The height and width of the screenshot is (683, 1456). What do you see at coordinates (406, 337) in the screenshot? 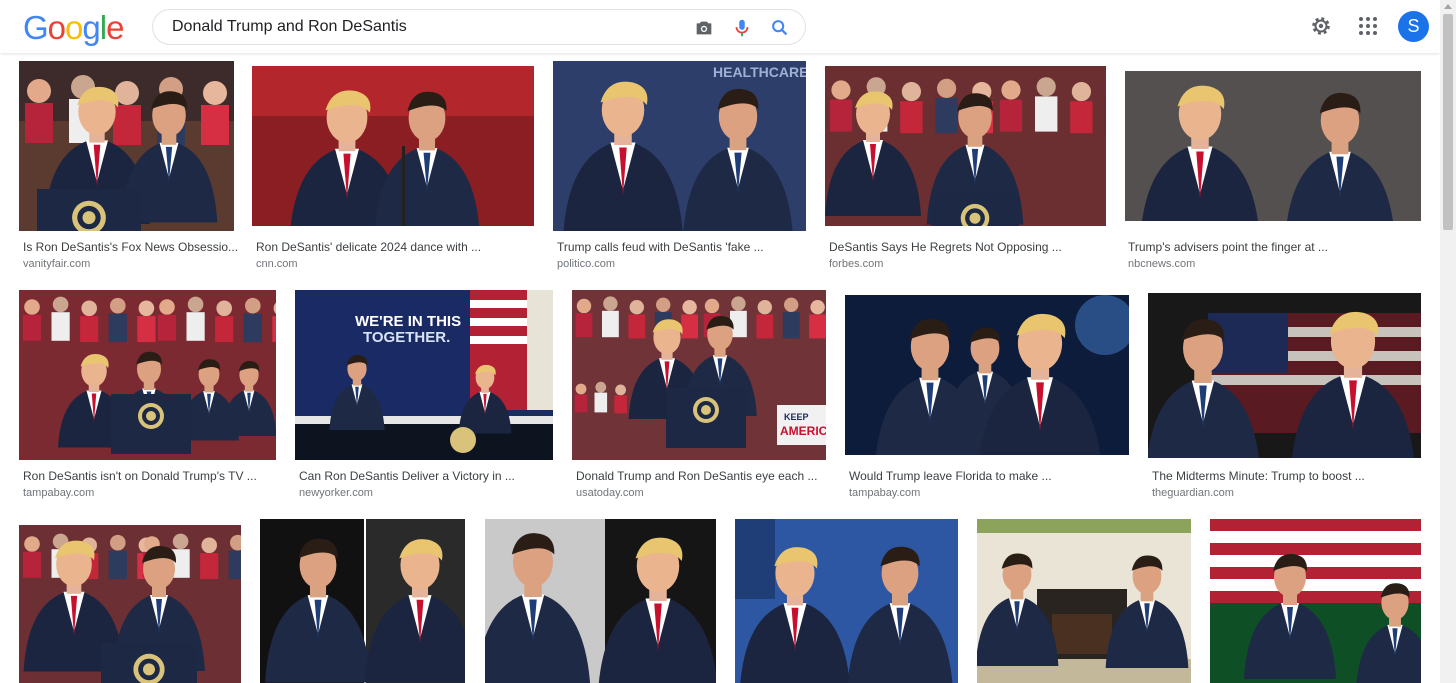
I see `banner-line-2: TOGETHER.` at bounding box center [406, 337].